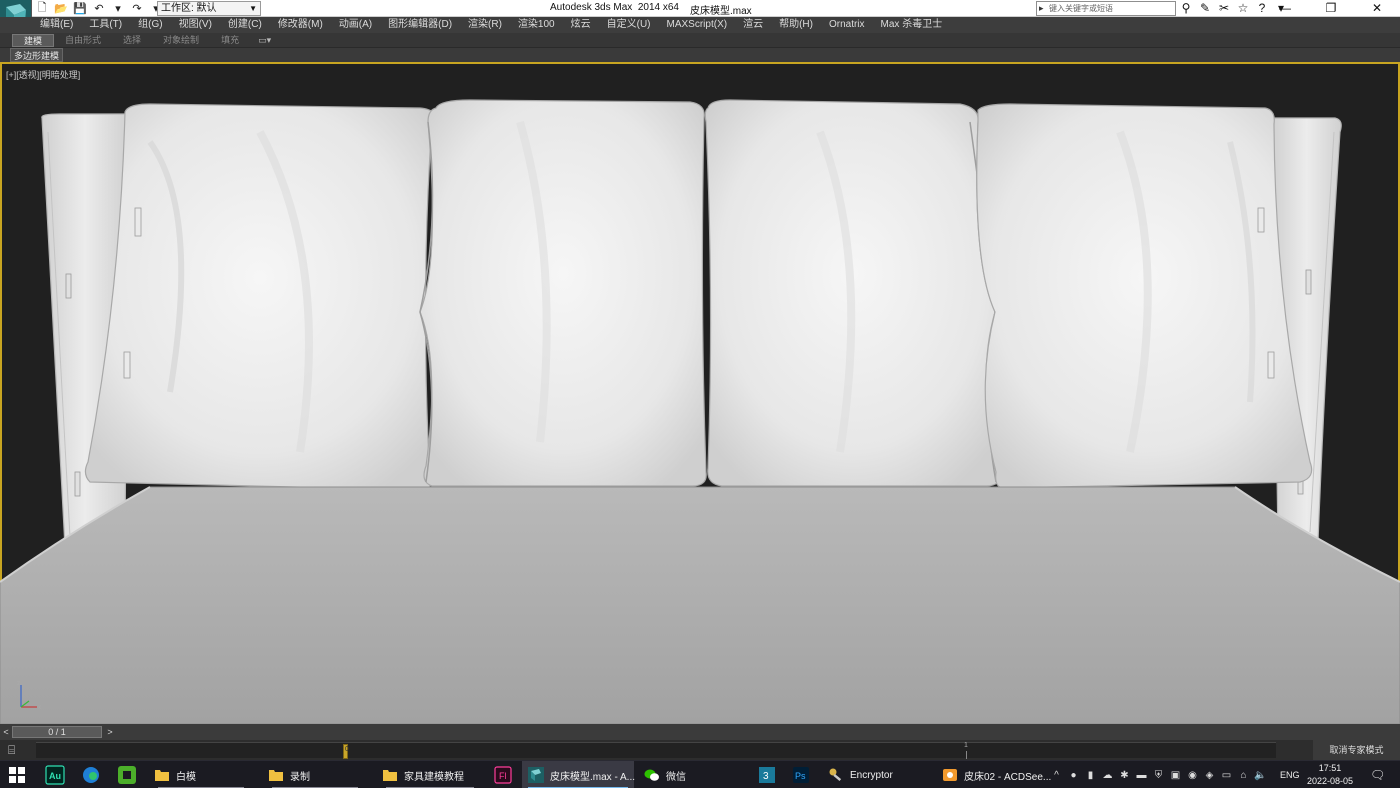 This screenshot has width=1400, height=788. I want to click on app-title: Autodesk 3ds Max 2014 x64, so click(614, 7).